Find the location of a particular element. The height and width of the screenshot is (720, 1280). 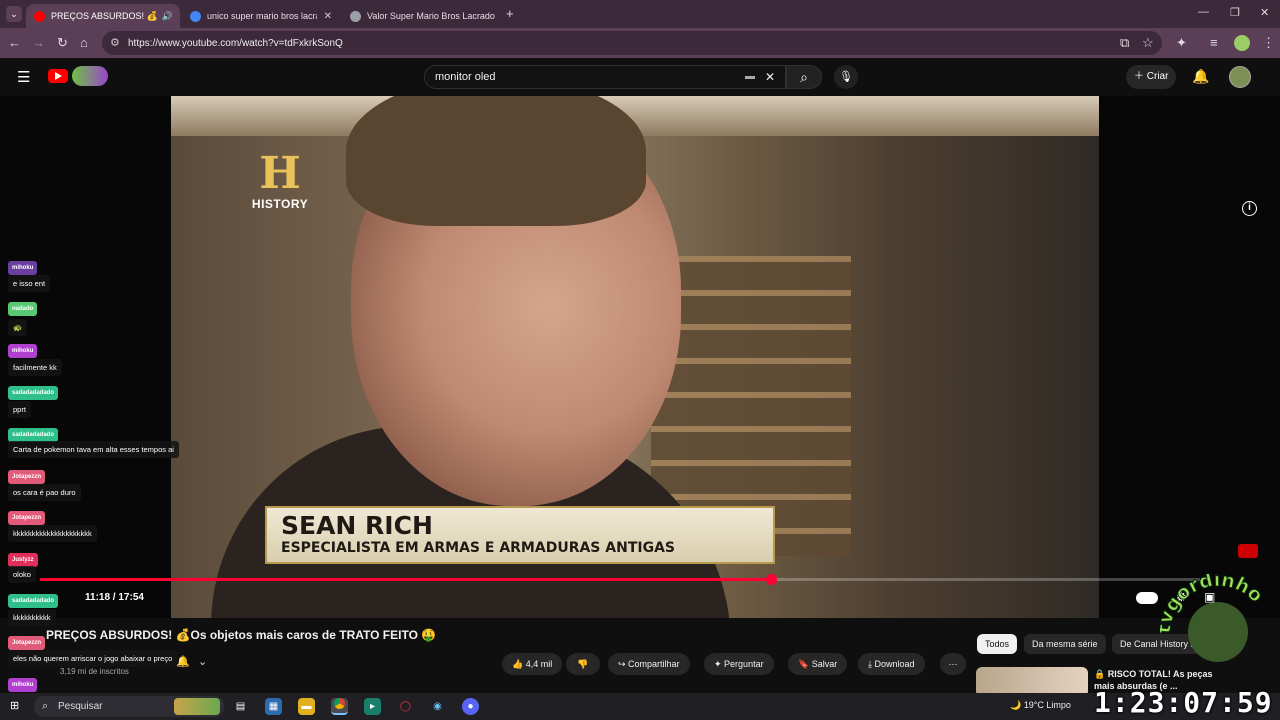

browser-tab-1: PREÇOS ABSURDOS! 💰 🔊 ✕ is located at coordinates (103, 16).